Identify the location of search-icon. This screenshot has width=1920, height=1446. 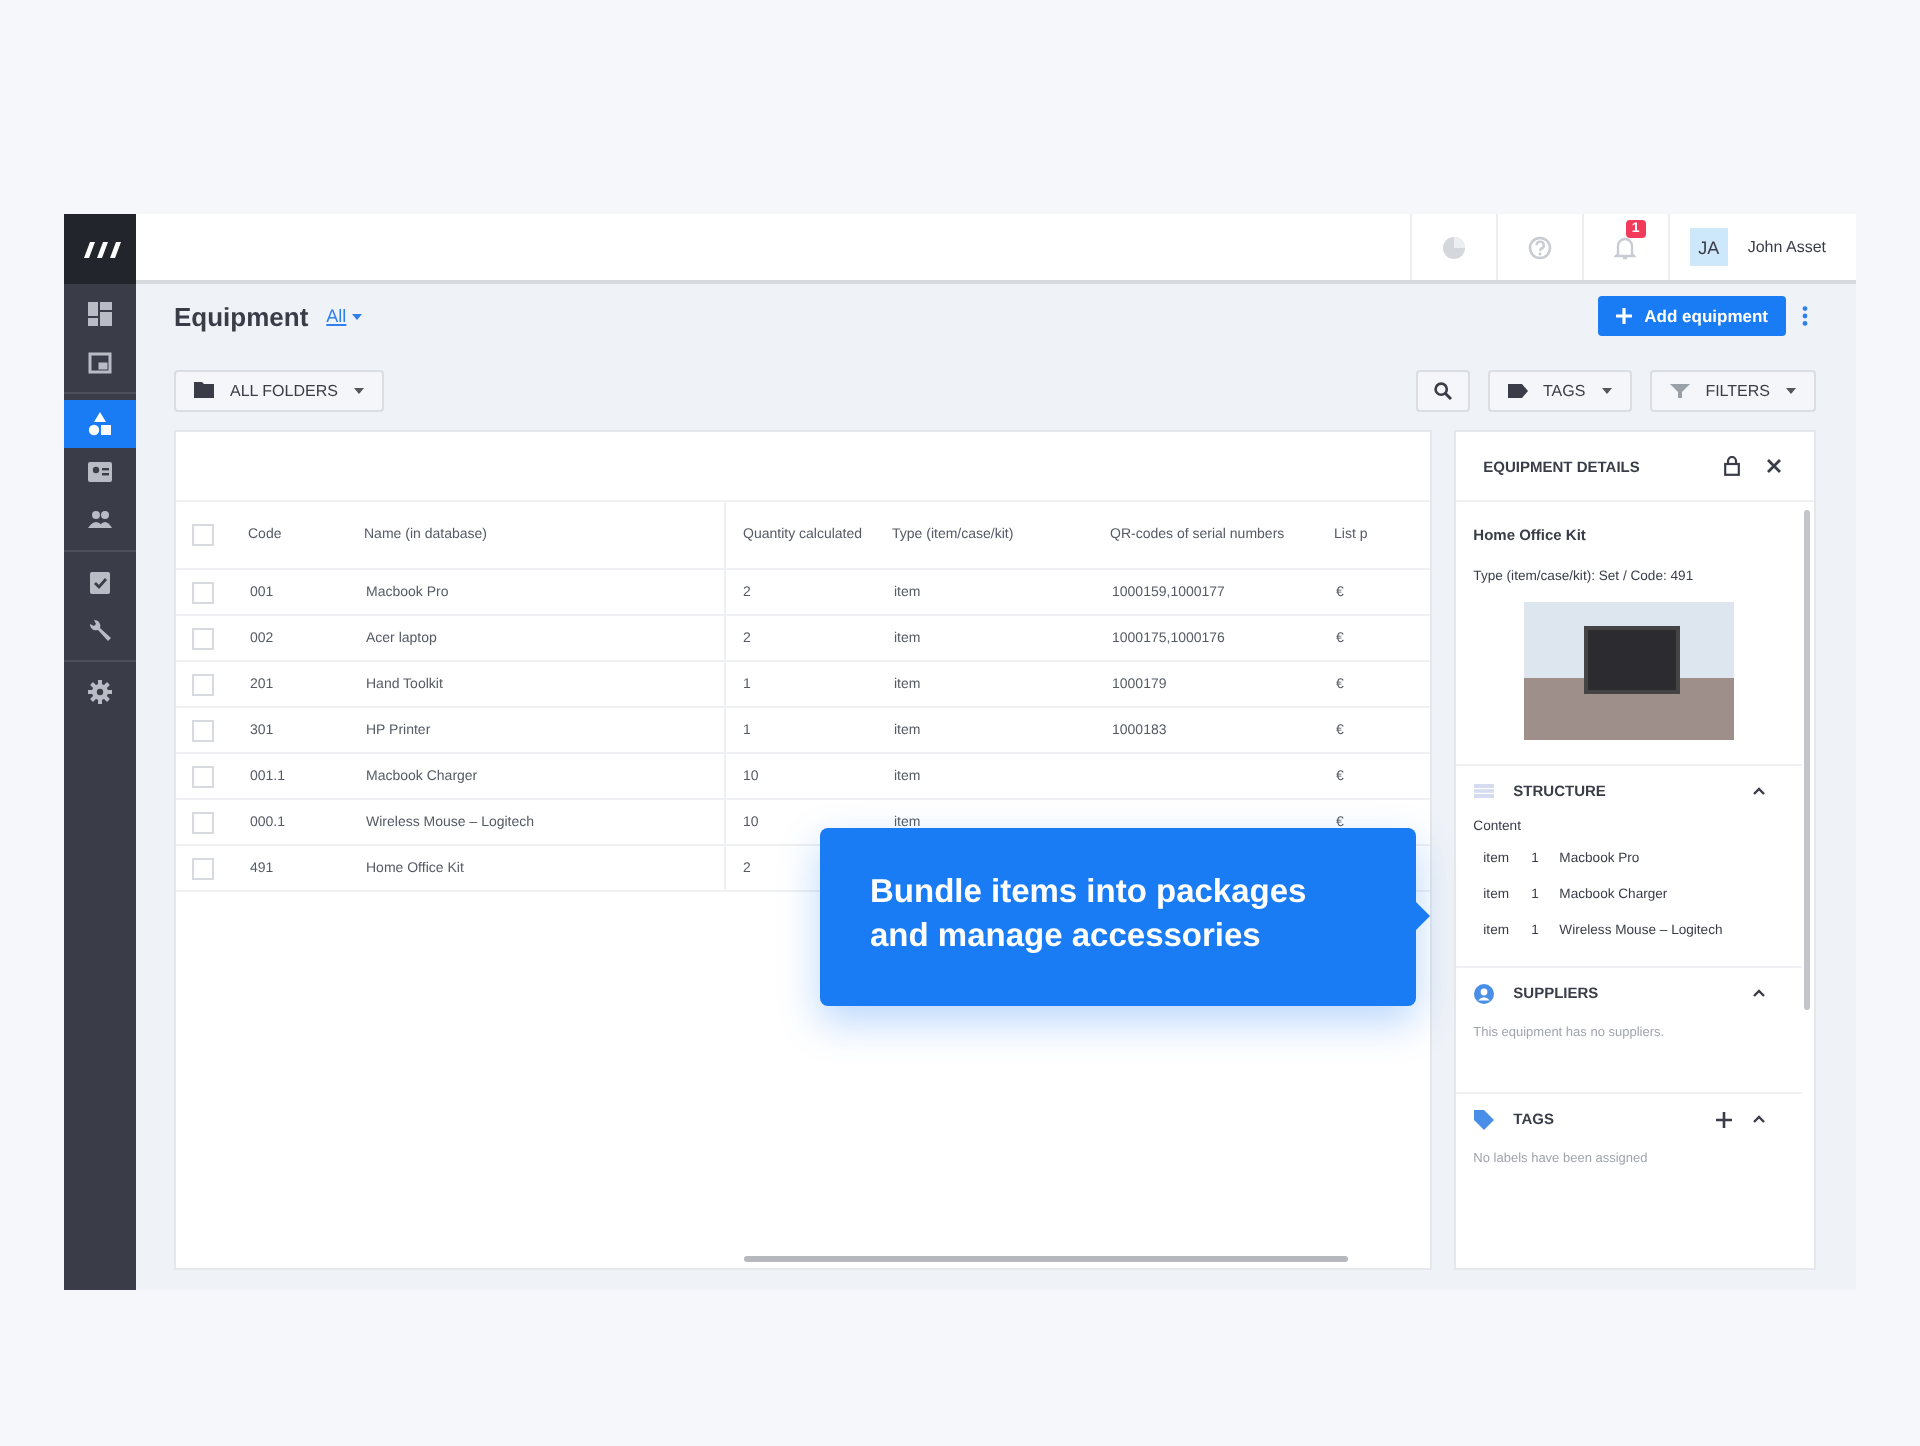
(1442, 390).